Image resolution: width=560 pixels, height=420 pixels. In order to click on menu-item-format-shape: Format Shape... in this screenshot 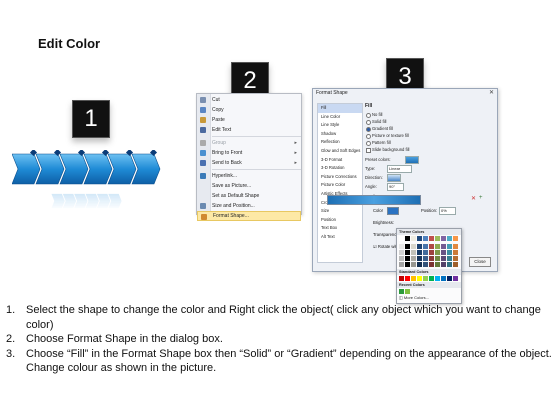, I will do `click(249, 216)`.